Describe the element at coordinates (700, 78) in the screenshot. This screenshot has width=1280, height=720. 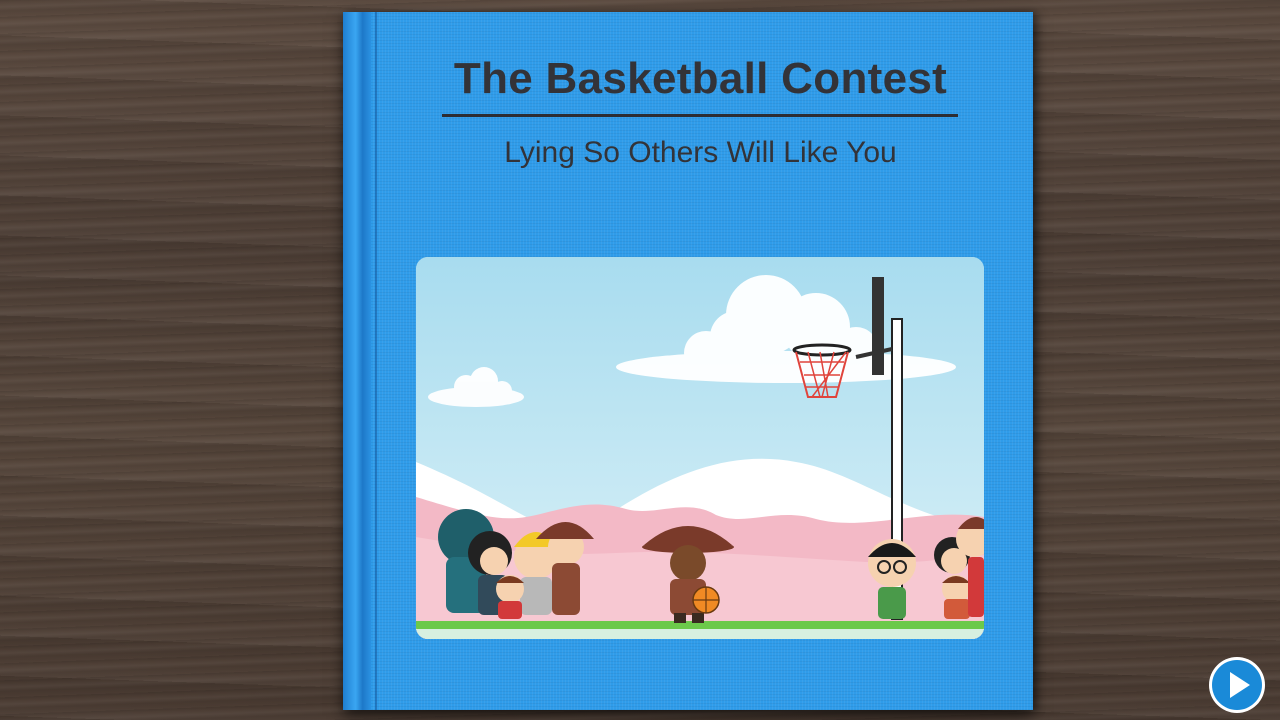
I see `book-title: The Basketball Contest` at that location.